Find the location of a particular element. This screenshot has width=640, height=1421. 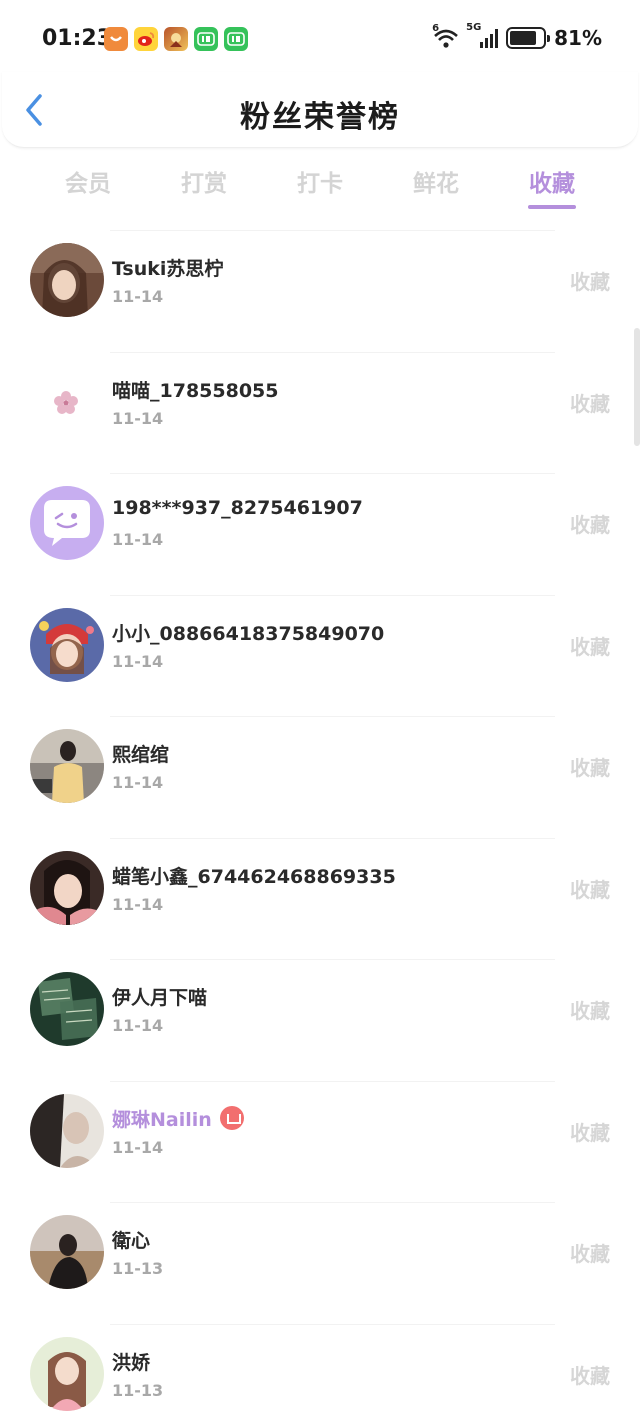

user-name: 洪娇 is located at coordinates (131, 1362).